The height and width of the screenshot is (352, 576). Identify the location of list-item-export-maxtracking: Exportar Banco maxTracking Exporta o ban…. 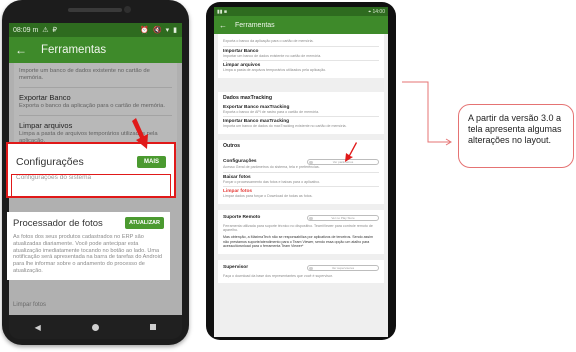
(301, 110).